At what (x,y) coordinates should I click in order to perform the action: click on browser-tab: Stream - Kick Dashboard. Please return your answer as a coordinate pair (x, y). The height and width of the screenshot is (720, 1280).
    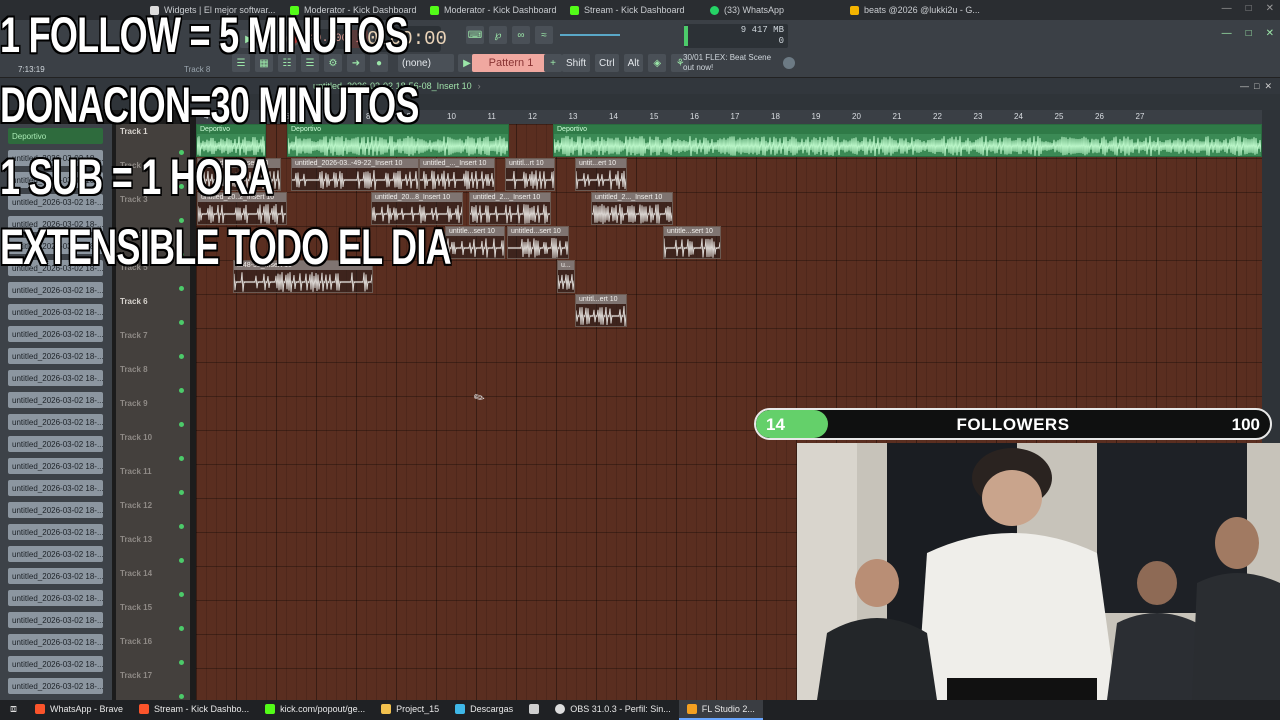
    Looking at the image, I should click on (630, 10).